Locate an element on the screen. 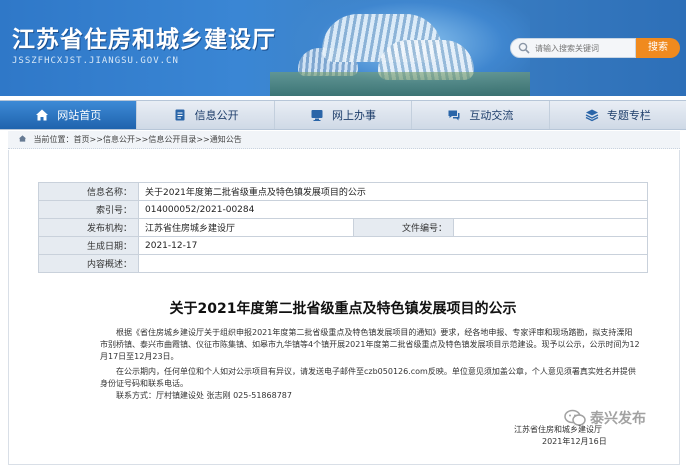 The height and width of the screenshot is (465, 686). meta-label: 索引号： is located at coordinates (88, 209).